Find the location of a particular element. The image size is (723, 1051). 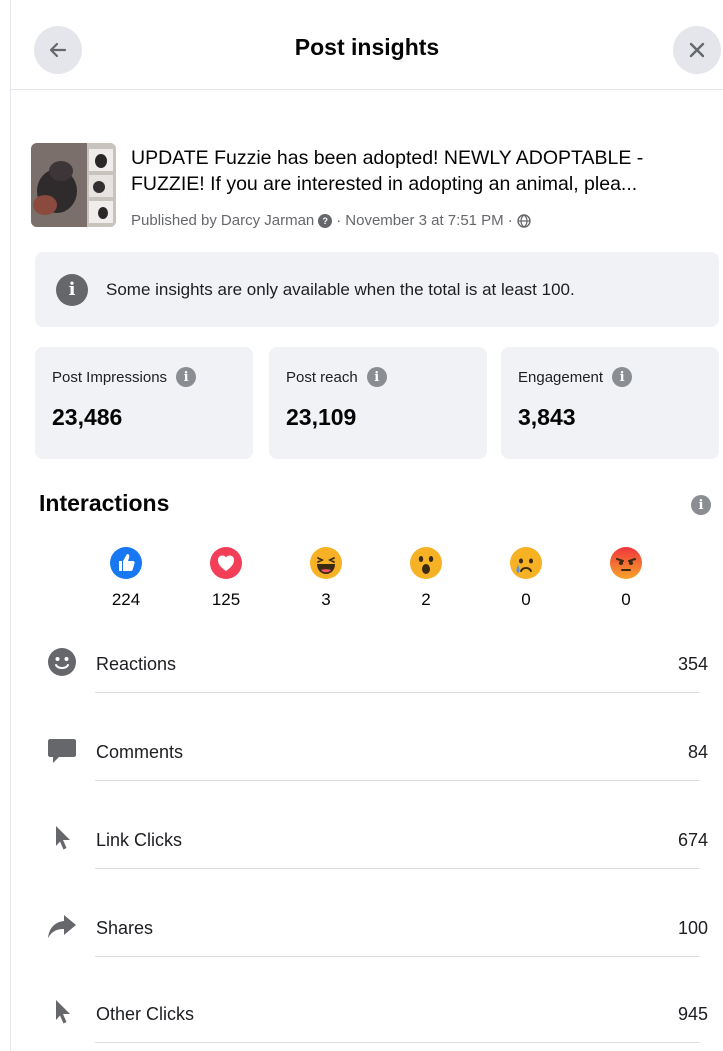

metric-value: 354 is located at coordinates (692, 664).